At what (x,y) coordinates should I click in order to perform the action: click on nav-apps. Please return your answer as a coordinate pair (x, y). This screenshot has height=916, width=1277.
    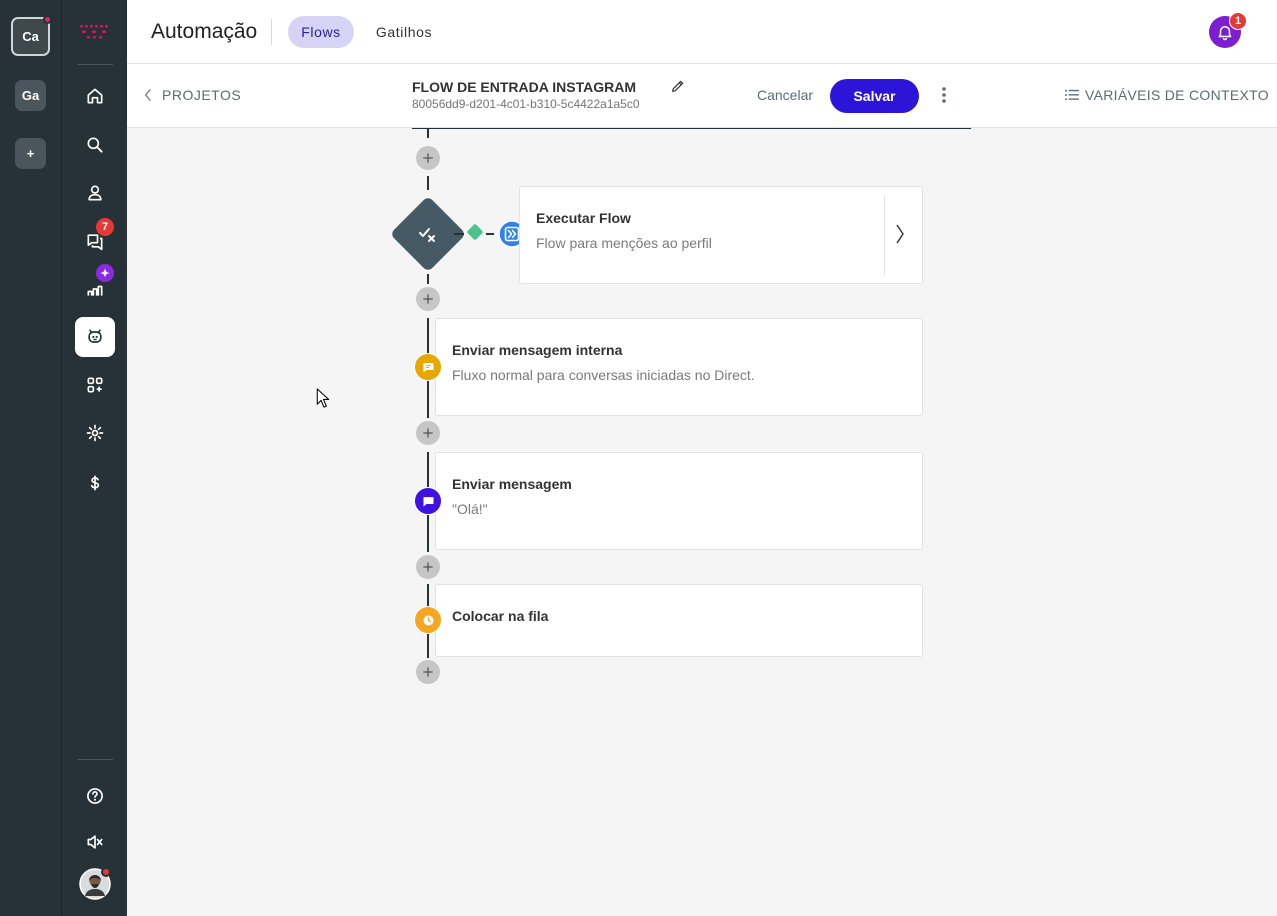
    Looking at the image, I should click on (95, 385).